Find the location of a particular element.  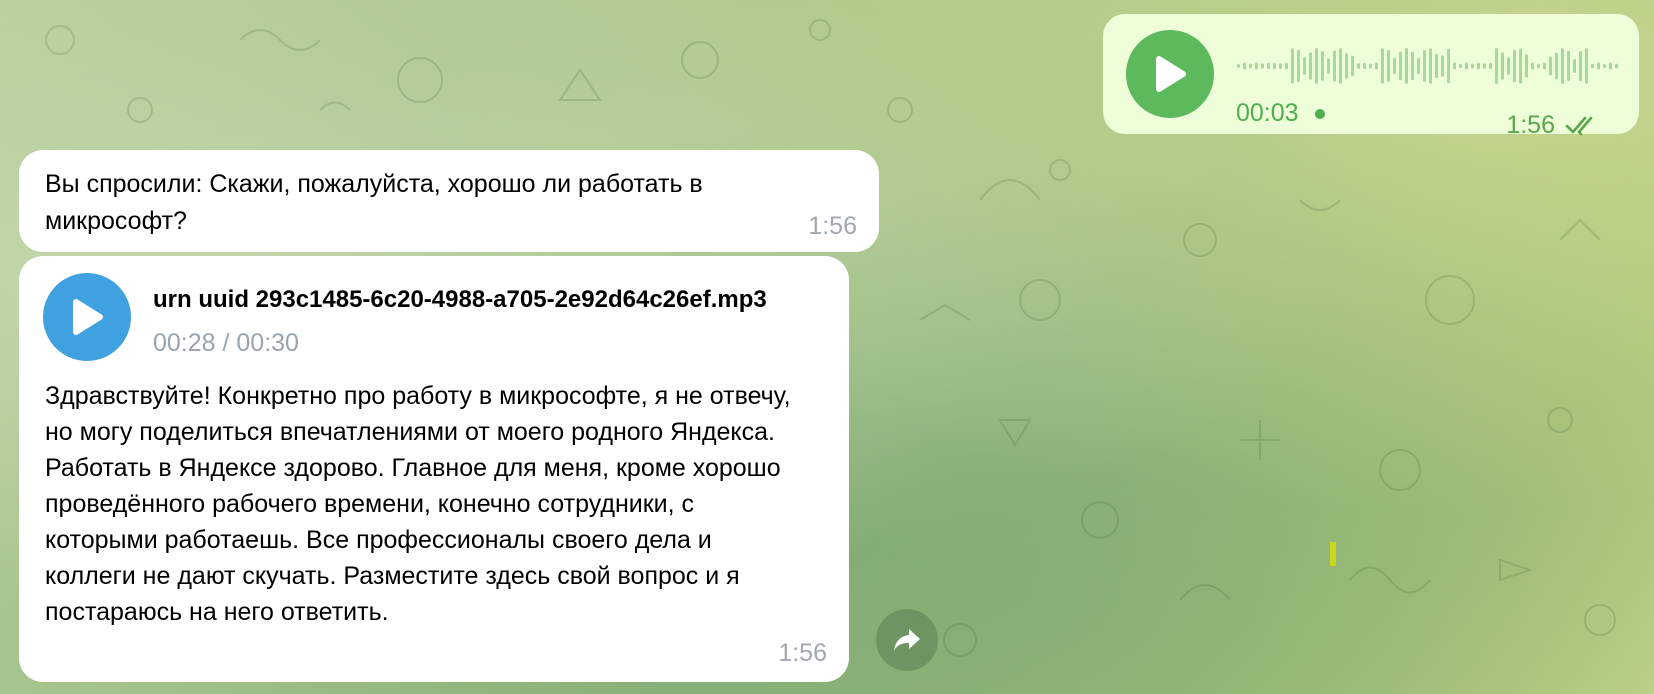

unplayed-dot is located at coordinates (1320, 114).